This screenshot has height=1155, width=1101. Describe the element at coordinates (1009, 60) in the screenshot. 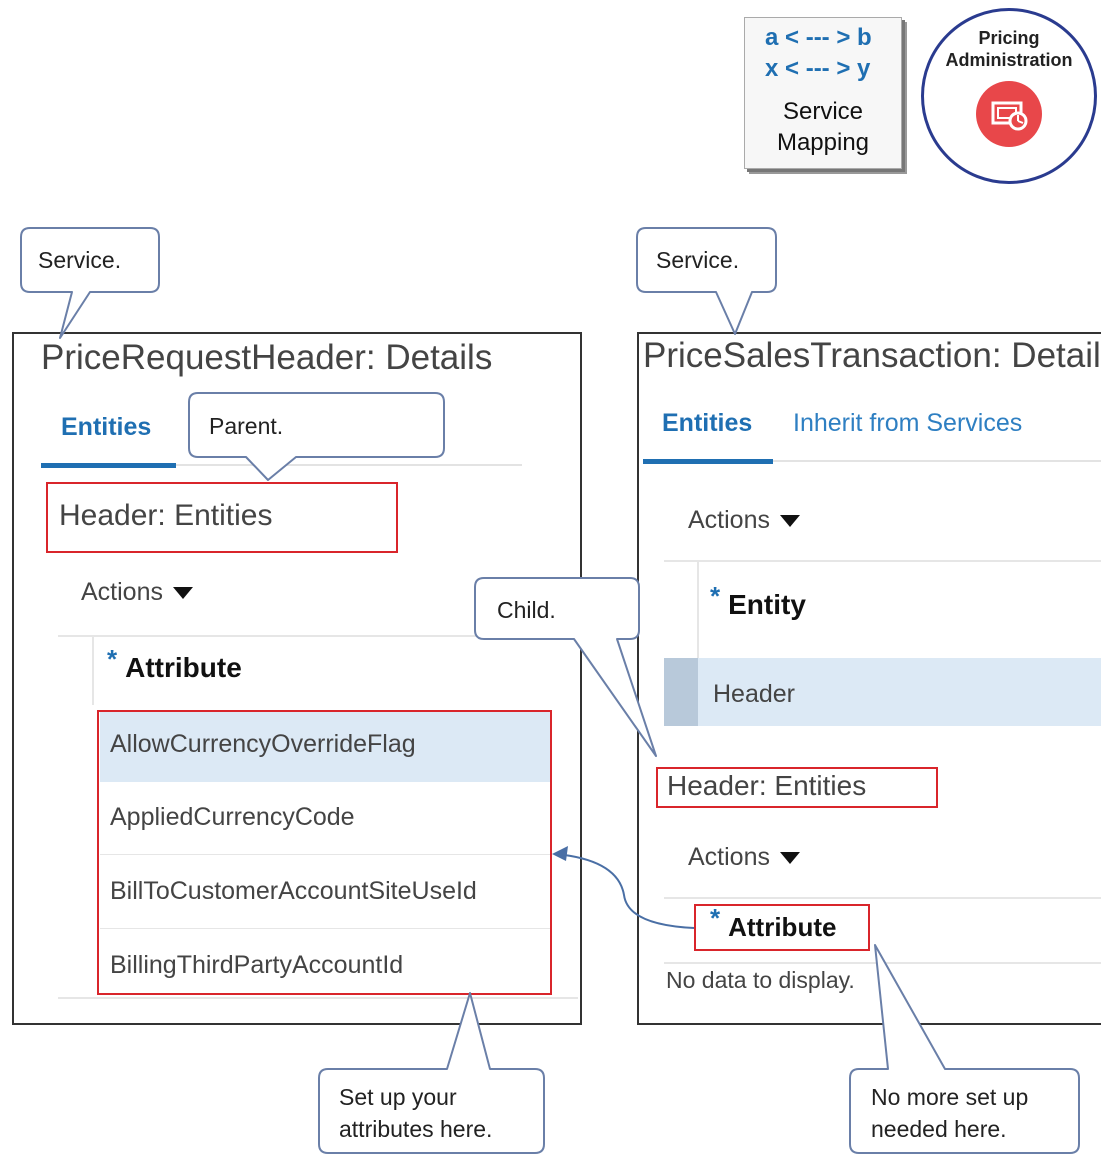

I see `pricing-admin-label-2: Administration` at that location.